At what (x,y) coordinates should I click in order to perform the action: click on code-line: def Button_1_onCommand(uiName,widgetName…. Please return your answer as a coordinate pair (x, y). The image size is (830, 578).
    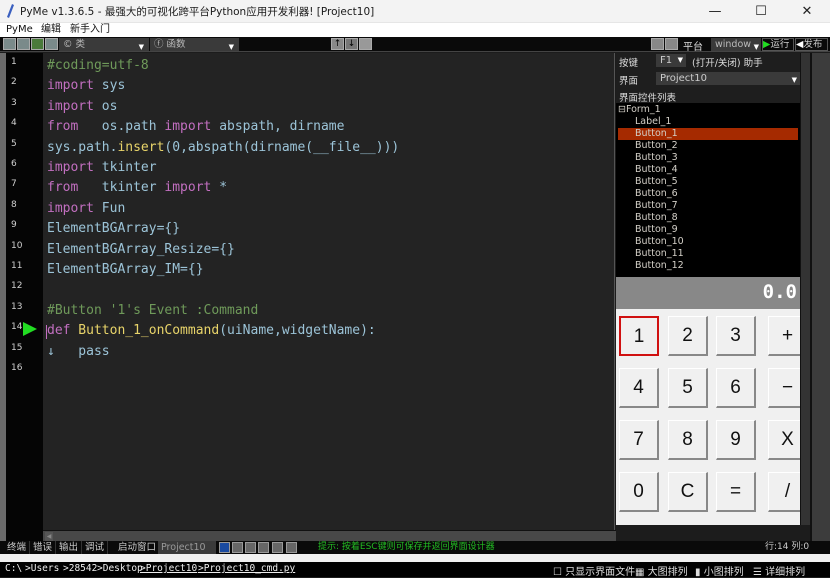
    Looking at the image, I should click on (211, 330).